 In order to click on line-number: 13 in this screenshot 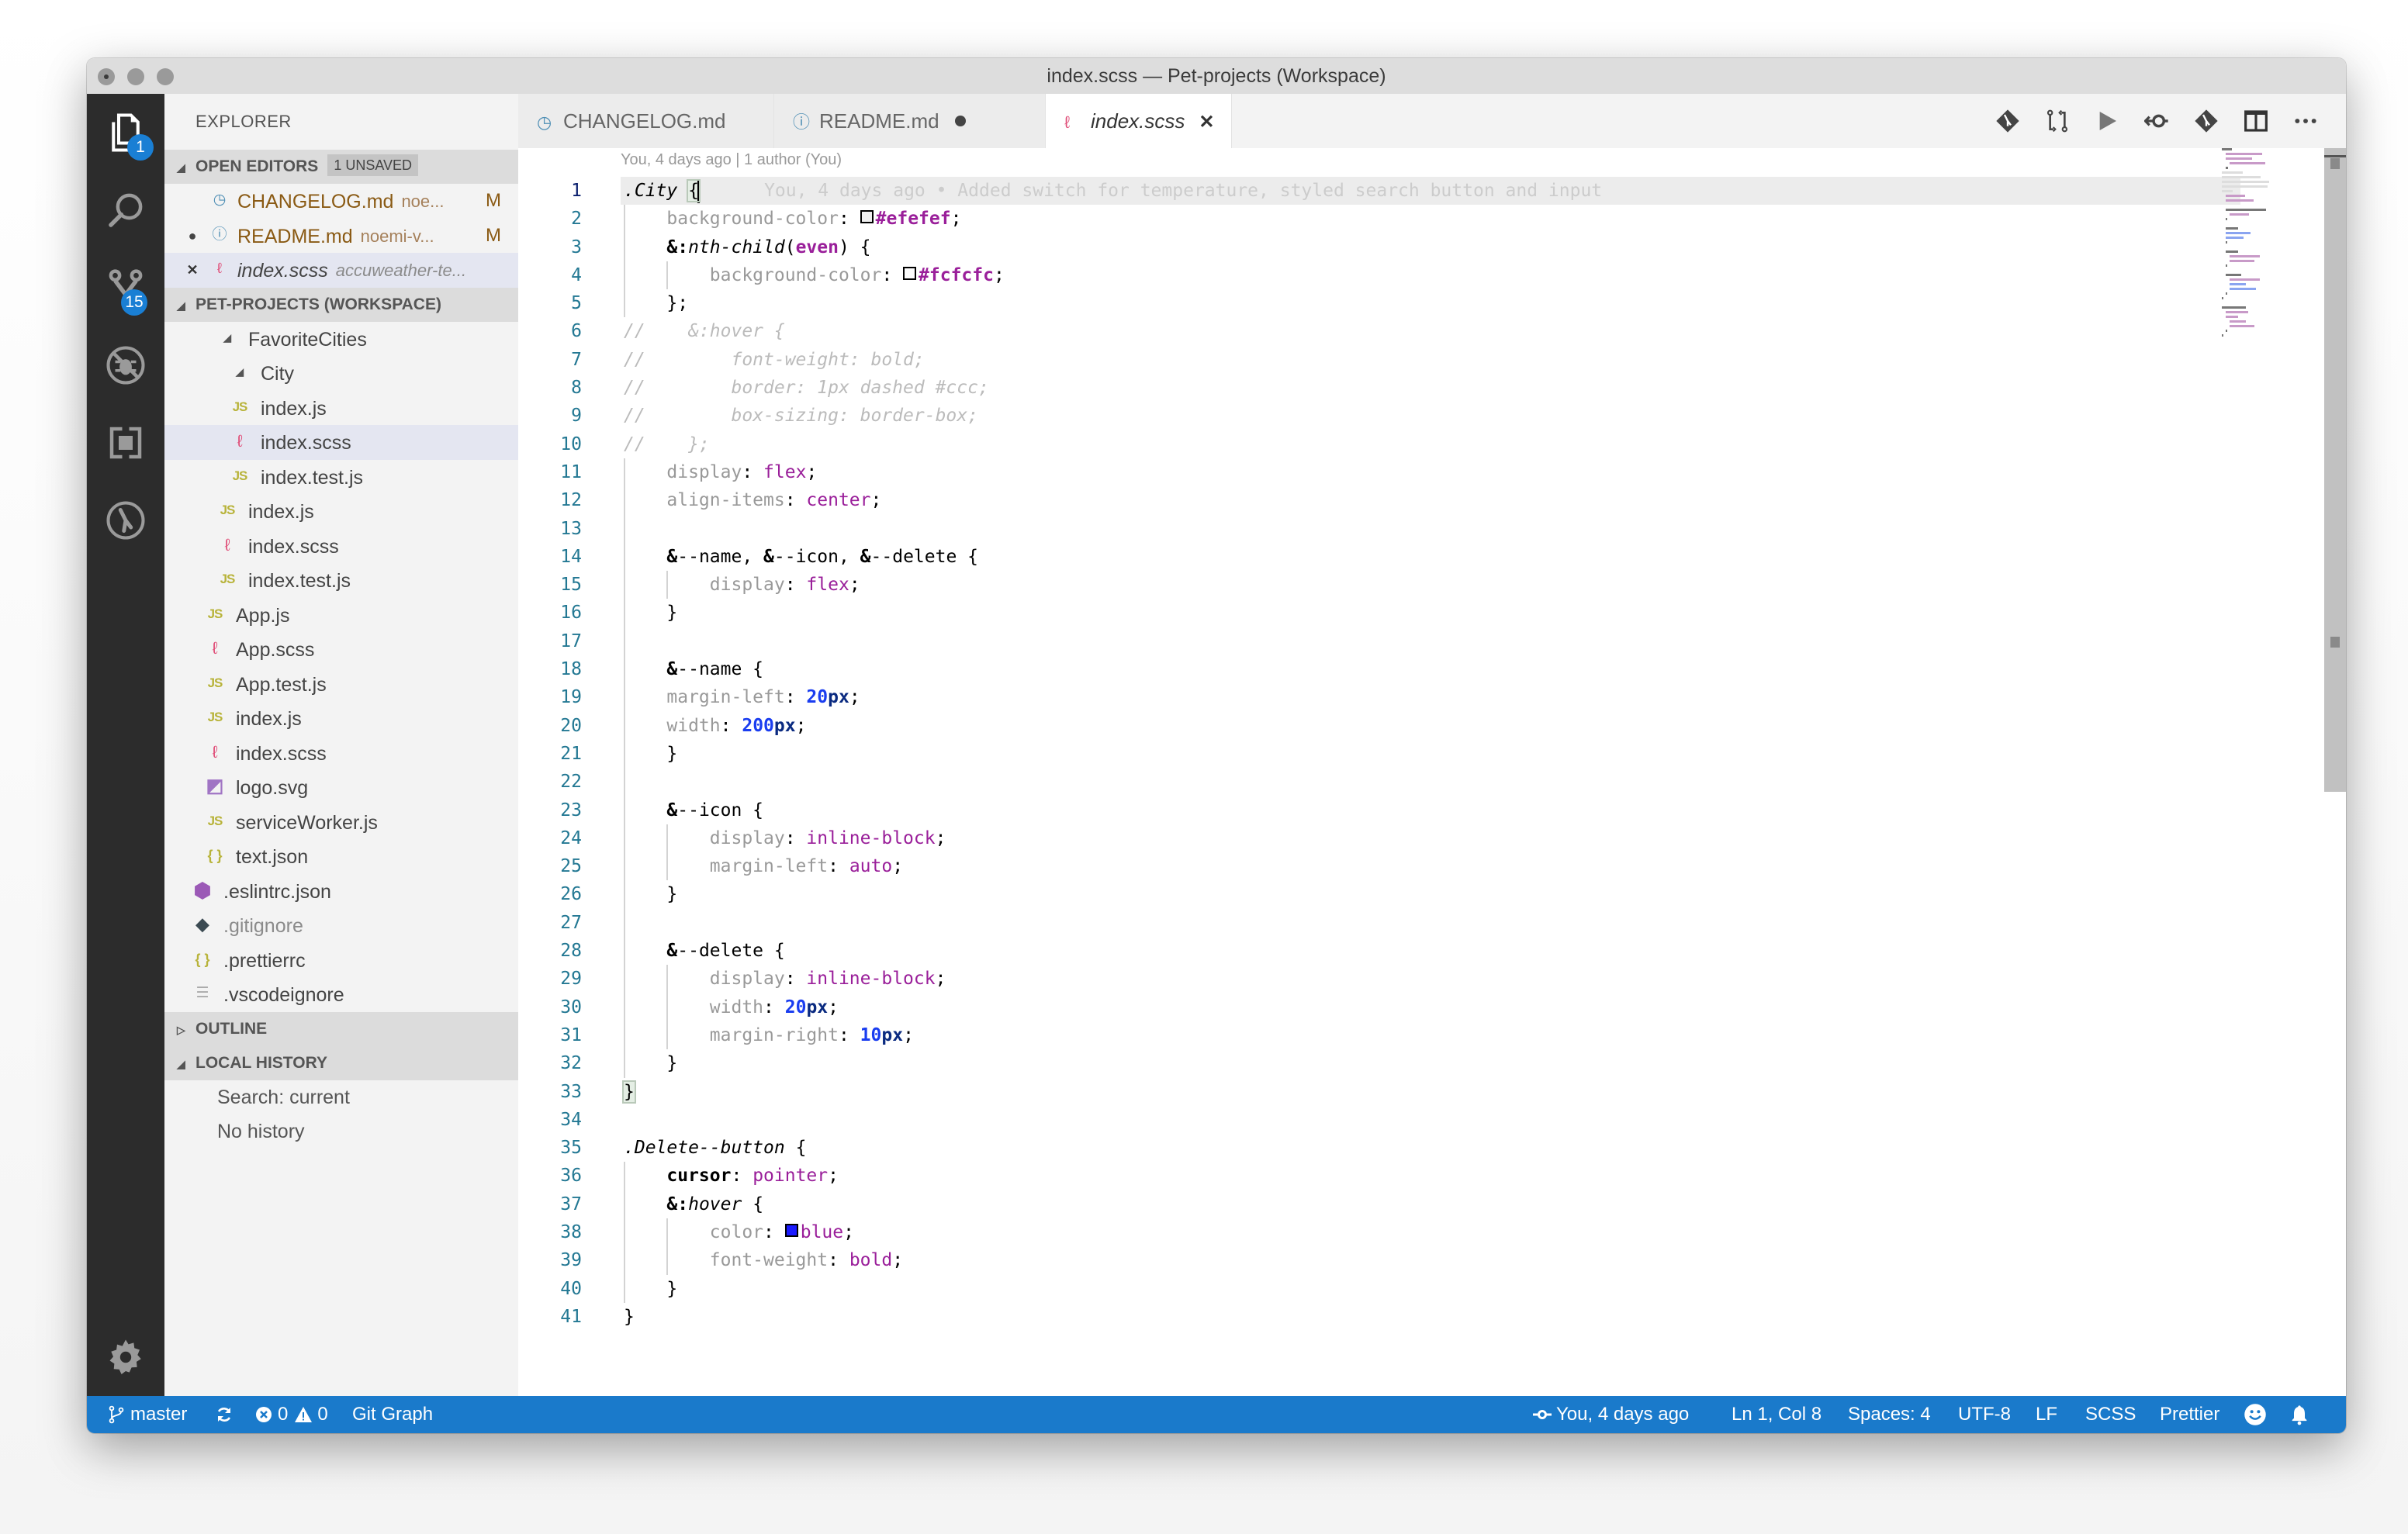, I will do `click(550, 529)`.